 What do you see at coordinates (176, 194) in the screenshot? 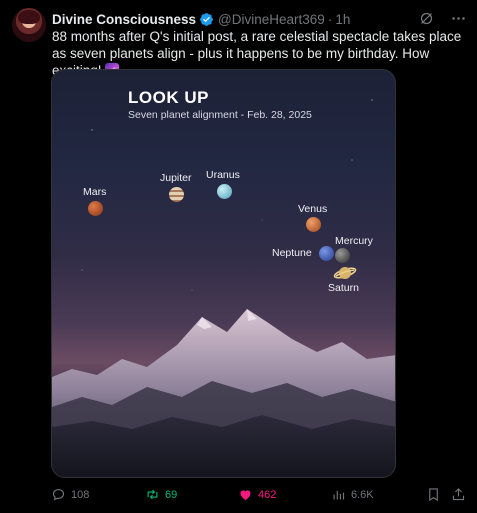
I see `jupiter-planet-icon` at bounding box center [176, 194].